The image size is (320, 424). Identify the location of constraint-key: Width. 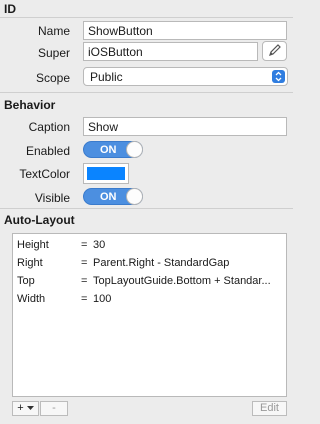
(31, 299).